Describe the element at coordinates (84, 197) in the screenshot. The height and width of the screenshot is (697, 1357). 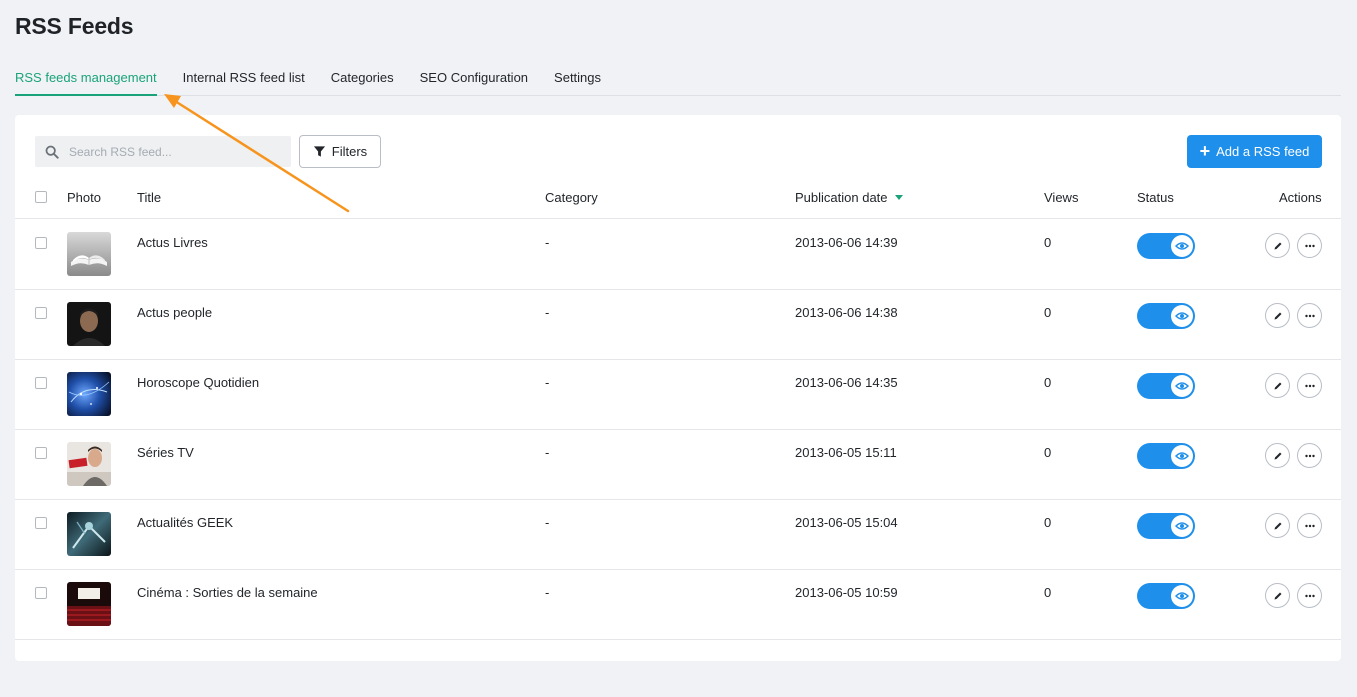
I see `column-photo: Photo` at that location.